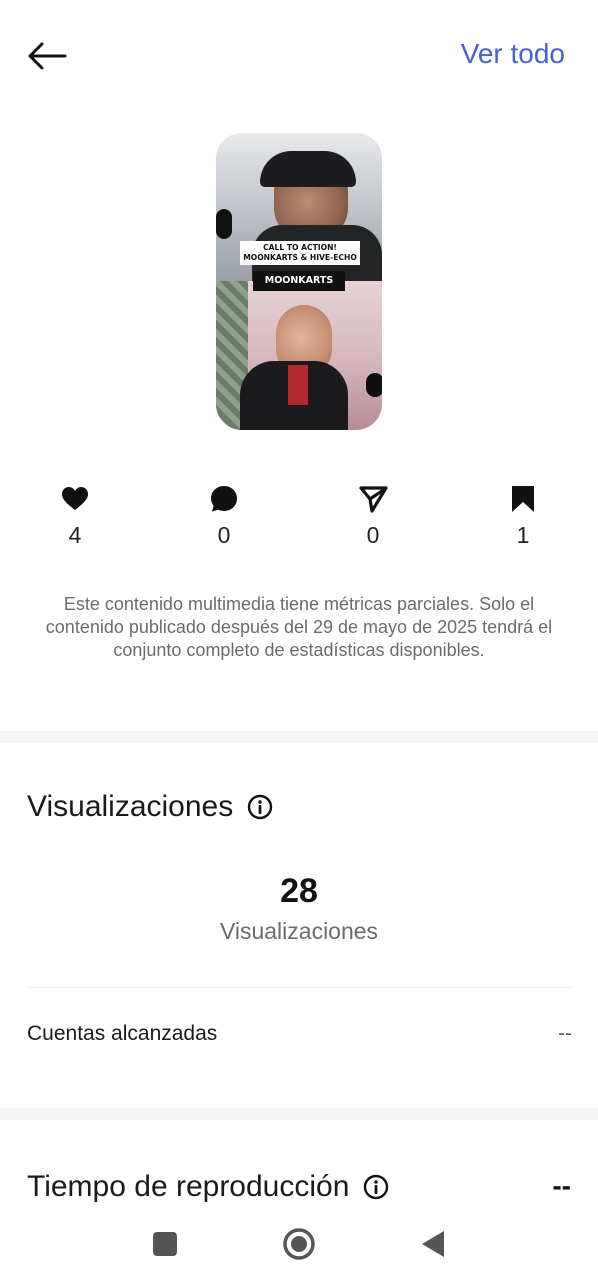 Image resolution: width=598 pixels, height=1280 pixels. I want to click on thumbnail-tag: MOONKARTS, so click(299, 281).